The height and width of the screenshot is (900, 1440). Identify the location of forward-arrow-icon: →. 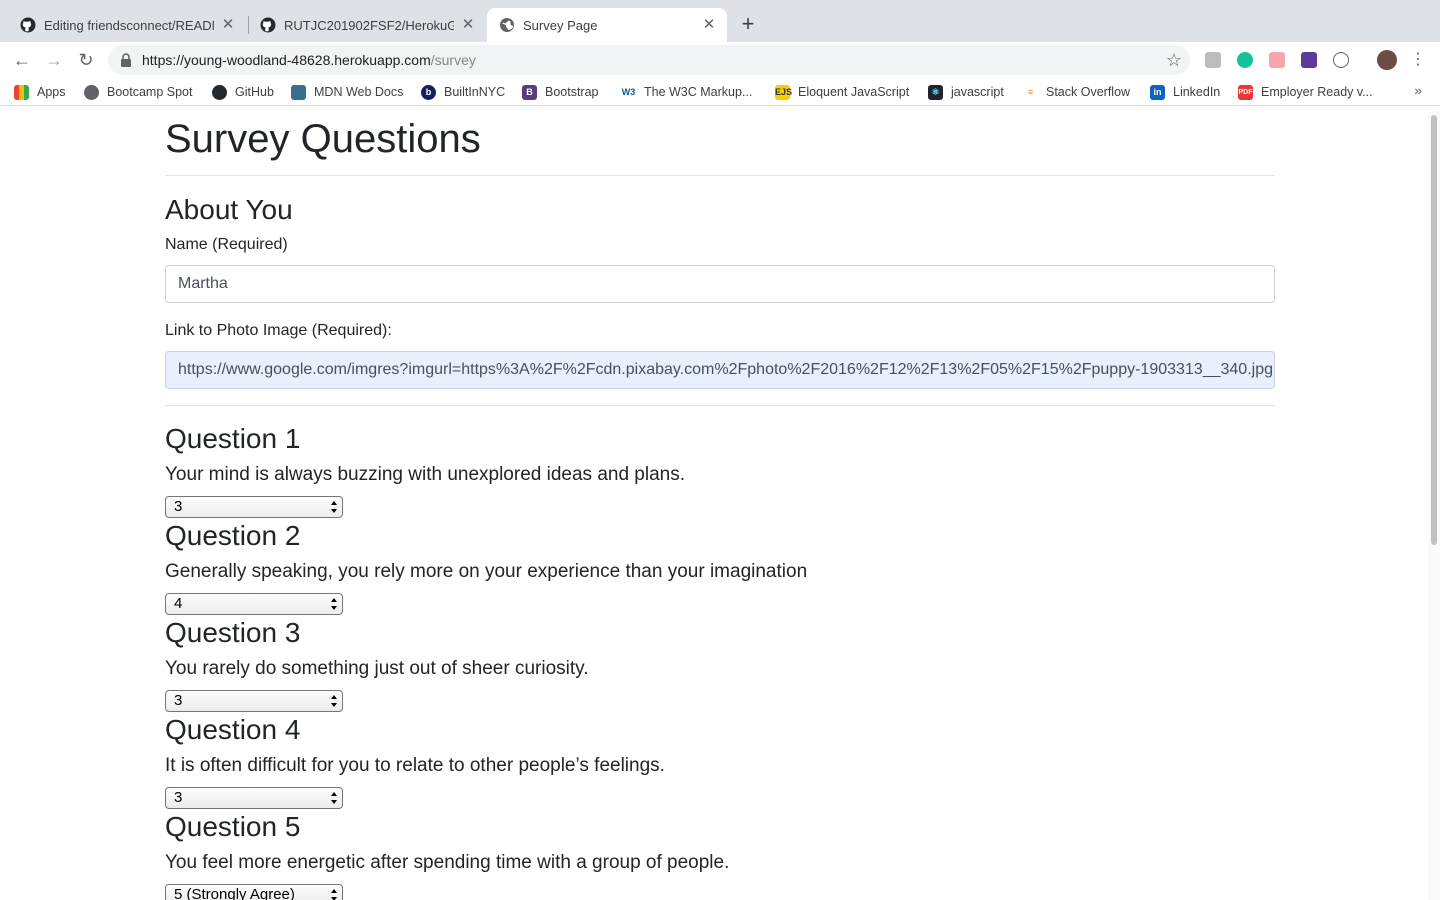
(54, 60).